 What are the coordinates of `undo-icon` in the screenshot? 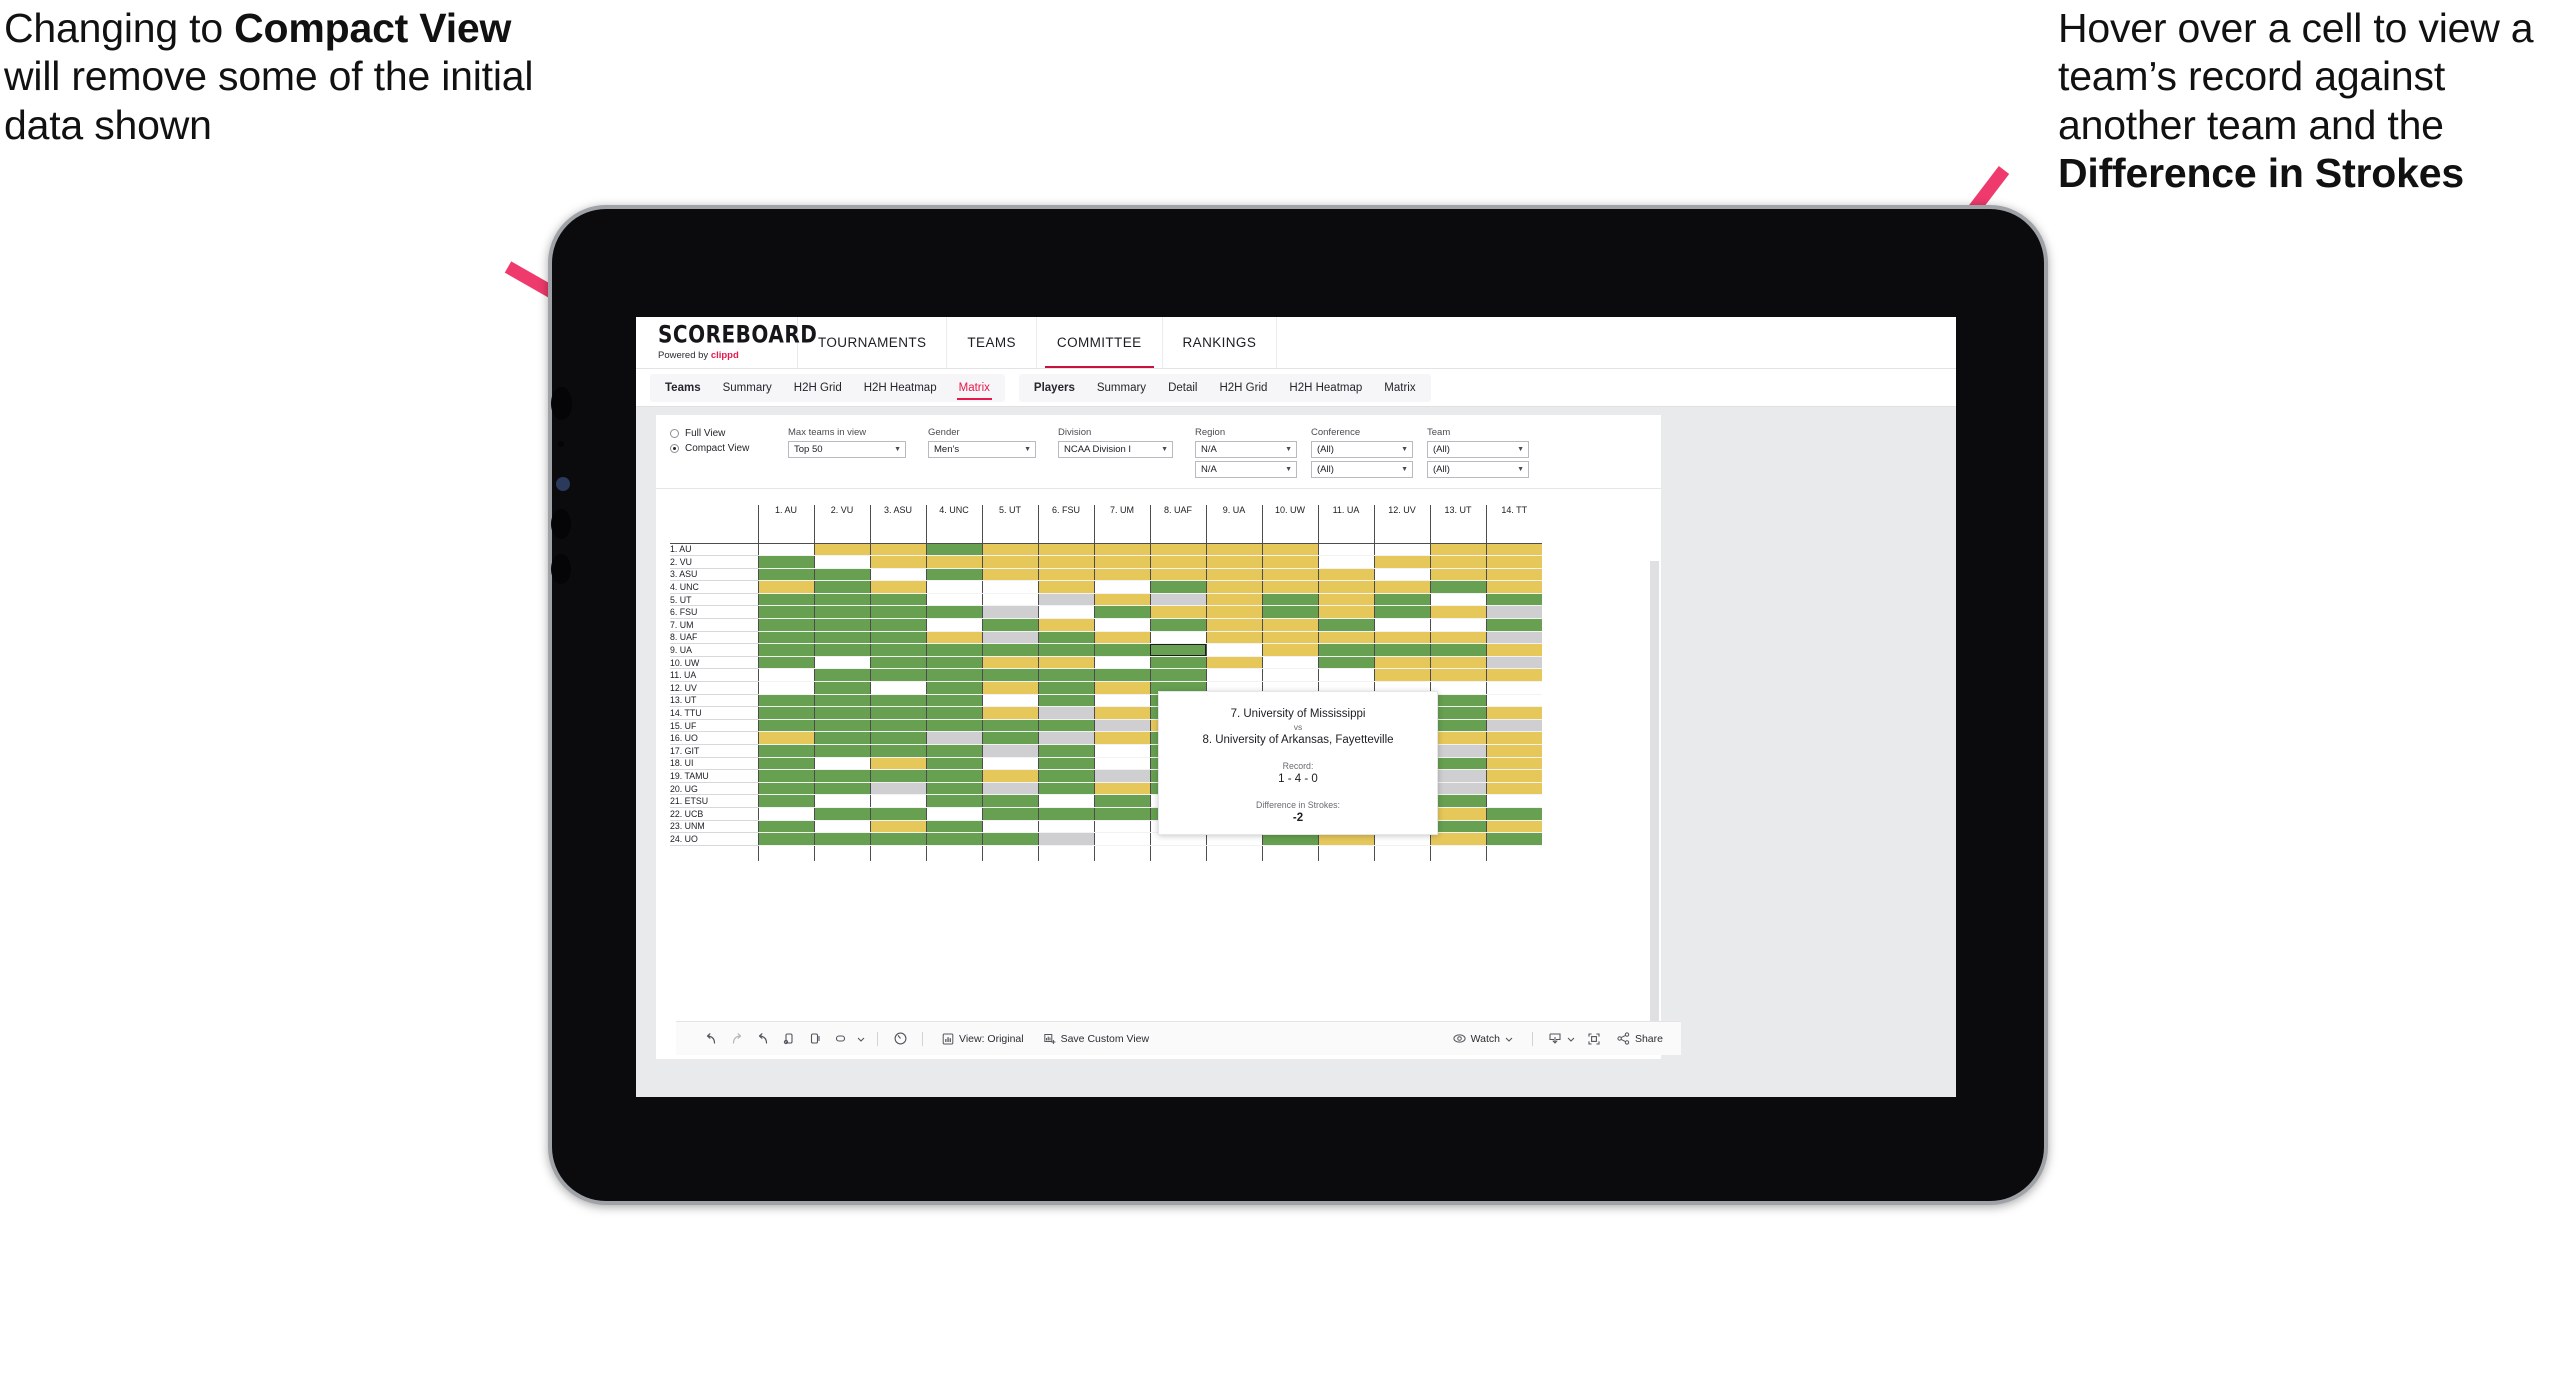 It's located at (711, 1039).